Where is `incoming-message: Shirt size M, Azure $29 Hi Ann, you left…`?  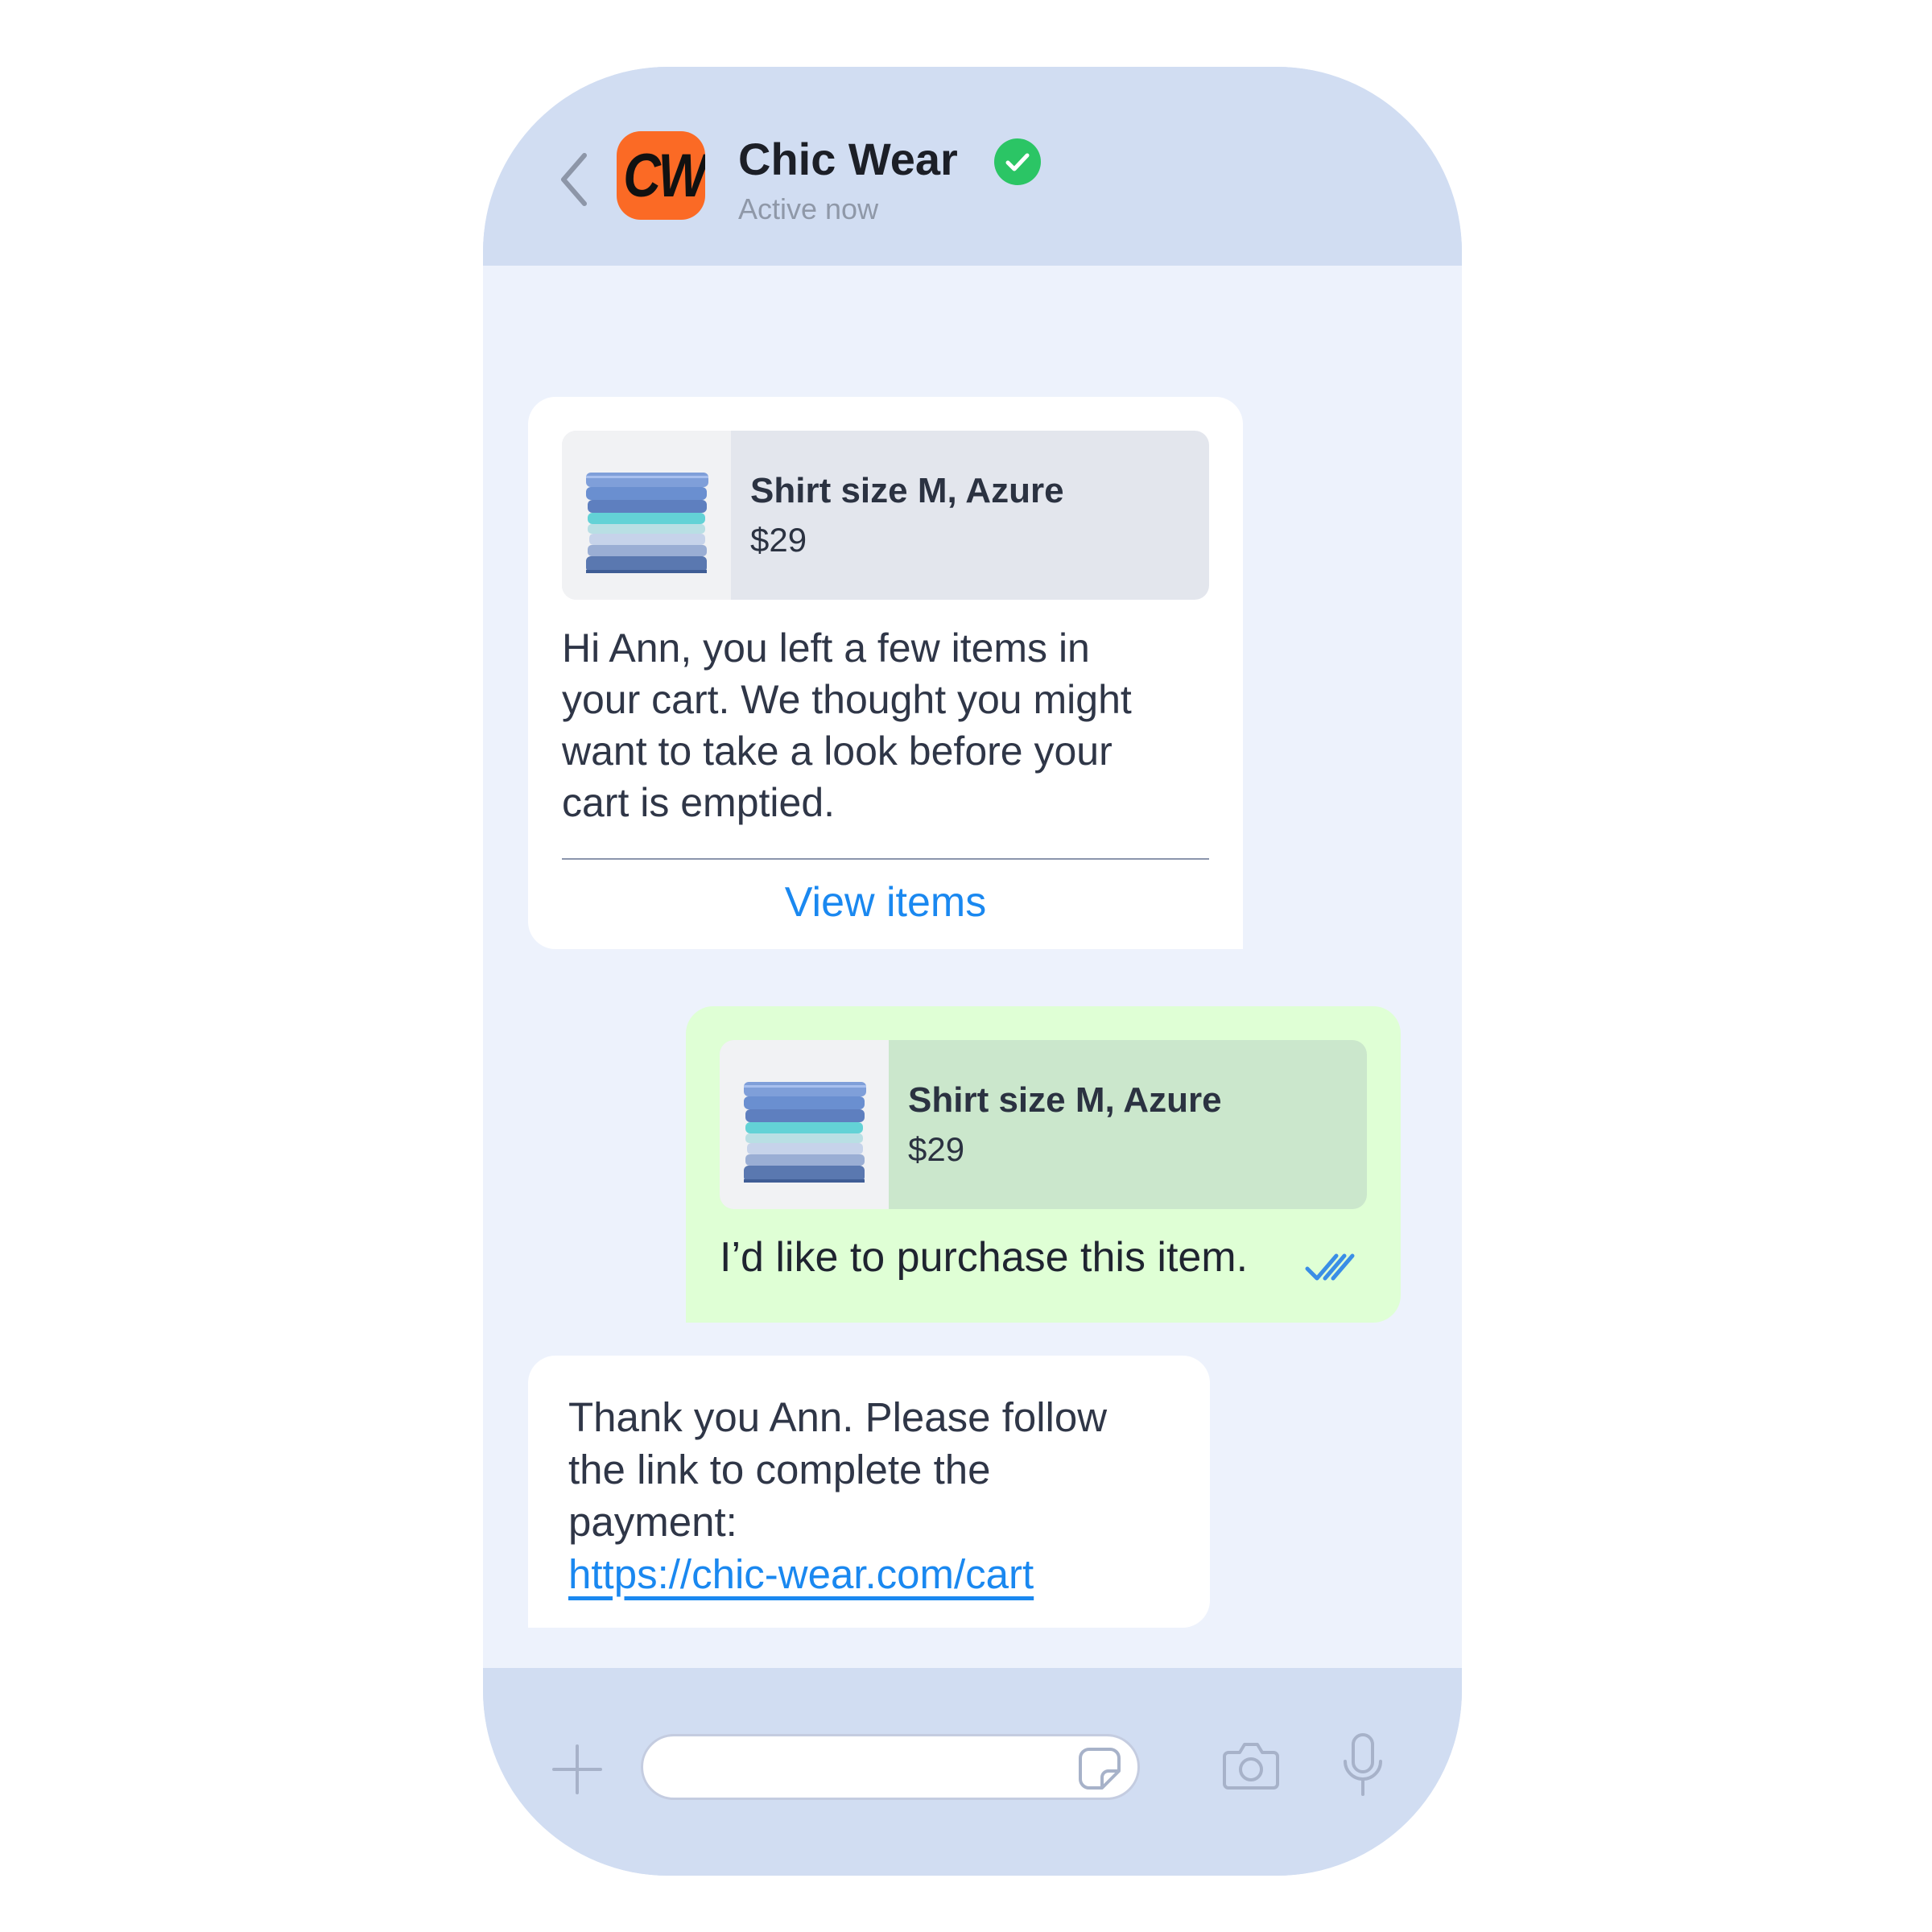
incoming-message: Shirt size M, Azure $29 Hi Ann, you left… is located at coordinates (885, 673).